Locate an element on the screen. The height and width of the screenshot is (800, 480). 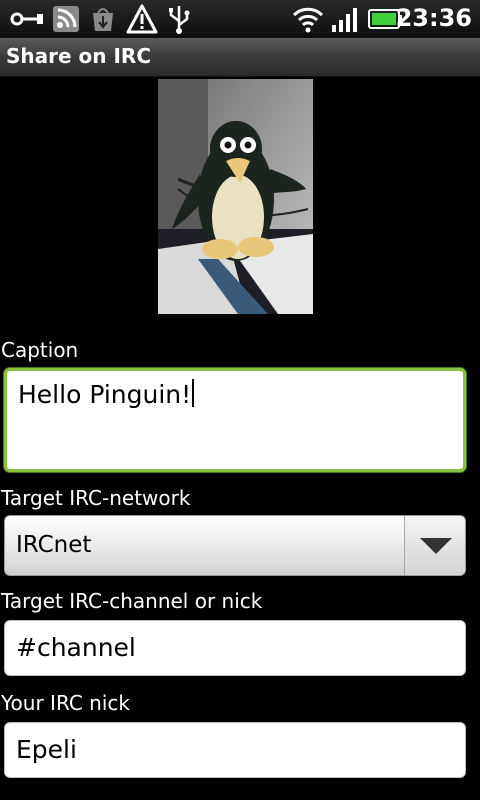
signal-strength-icon is located at coordinates (344, 20).